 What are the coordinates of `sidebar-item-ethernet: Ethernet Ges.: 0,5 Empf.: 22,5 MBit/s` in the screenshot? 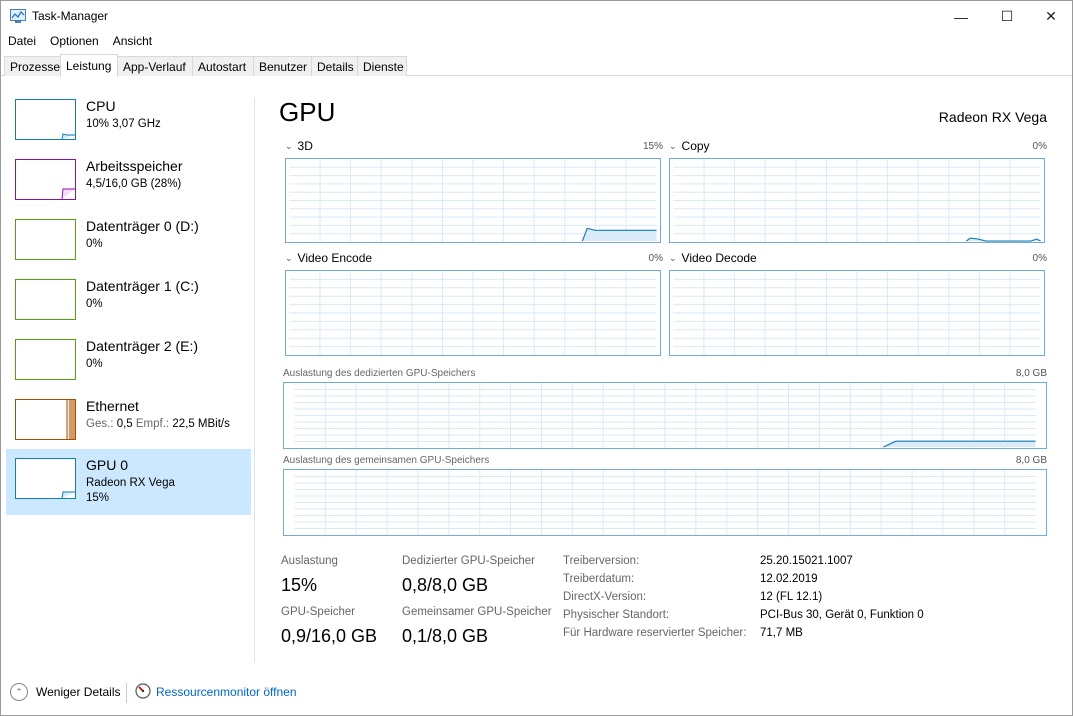 It's located at (128, 420).